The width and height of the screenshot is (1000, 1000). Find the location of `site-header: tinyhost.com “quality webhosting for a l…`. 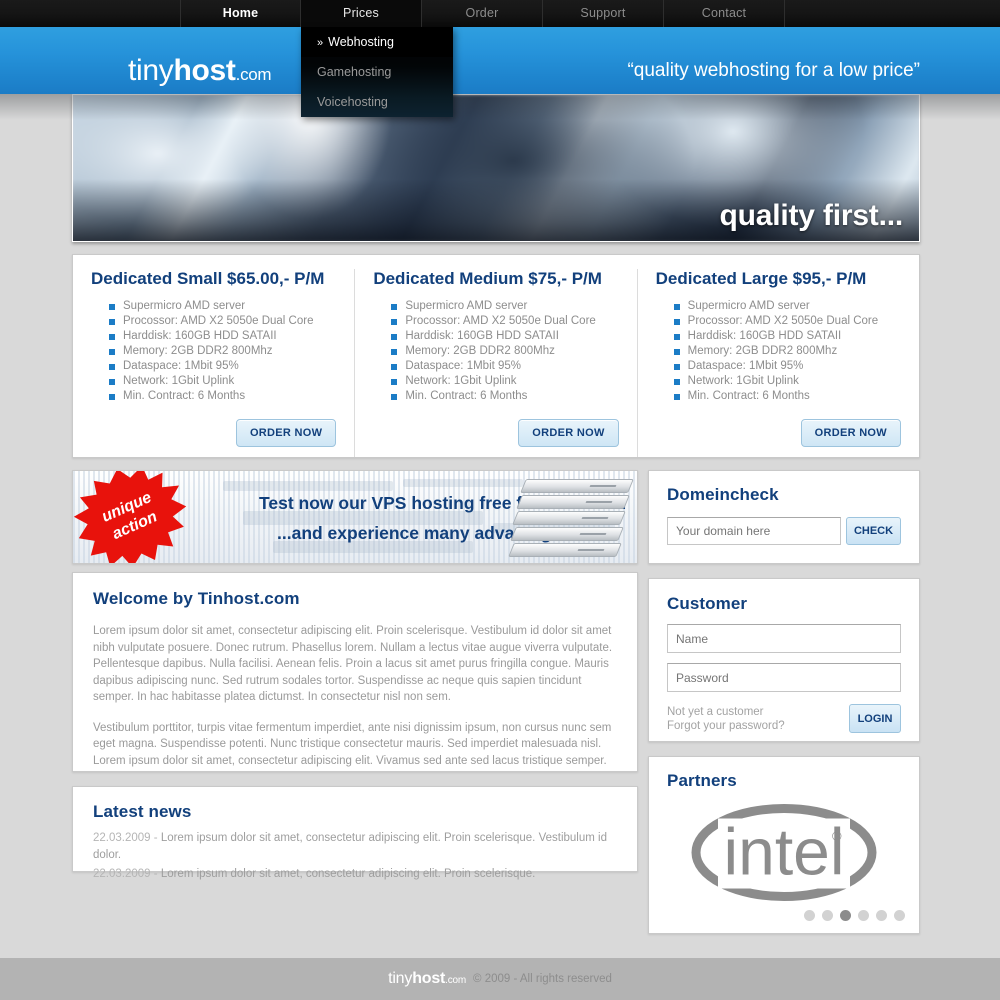

site-header: tinyhost.com “quality webhosting for a l… is located at coordinates (500, 60).